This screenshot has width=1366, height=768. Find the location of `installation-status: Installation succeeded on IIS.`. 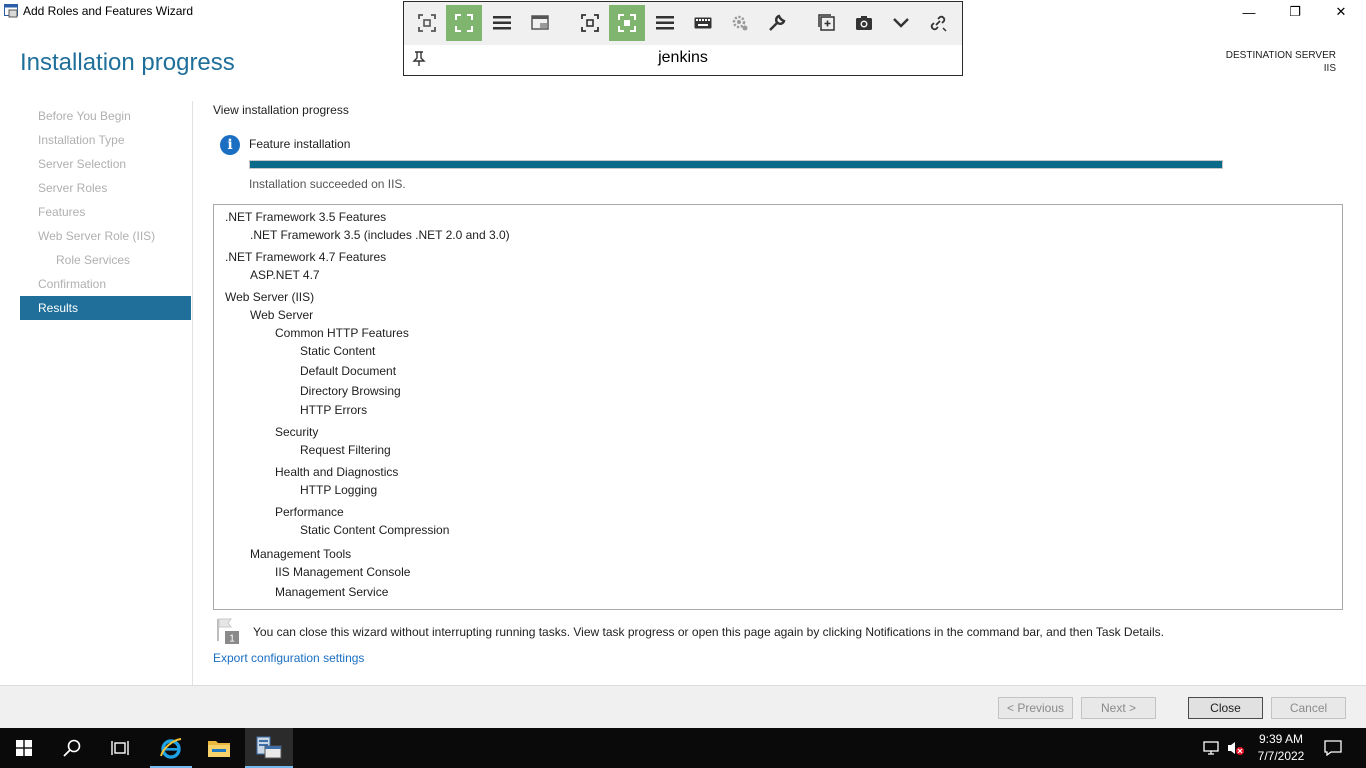

installation-status: Installation succeeded on IIS. is located at coordinates (327, 184).